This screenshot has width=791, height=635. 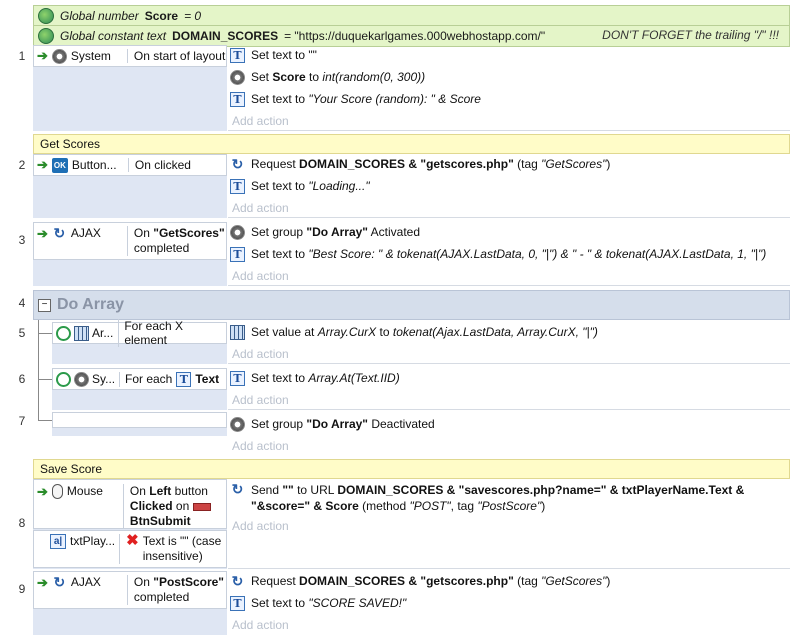 What do you see at coordinates (22, 303) in the screenshot?
I see `event-number: 4` at bounding box center [22, 303].